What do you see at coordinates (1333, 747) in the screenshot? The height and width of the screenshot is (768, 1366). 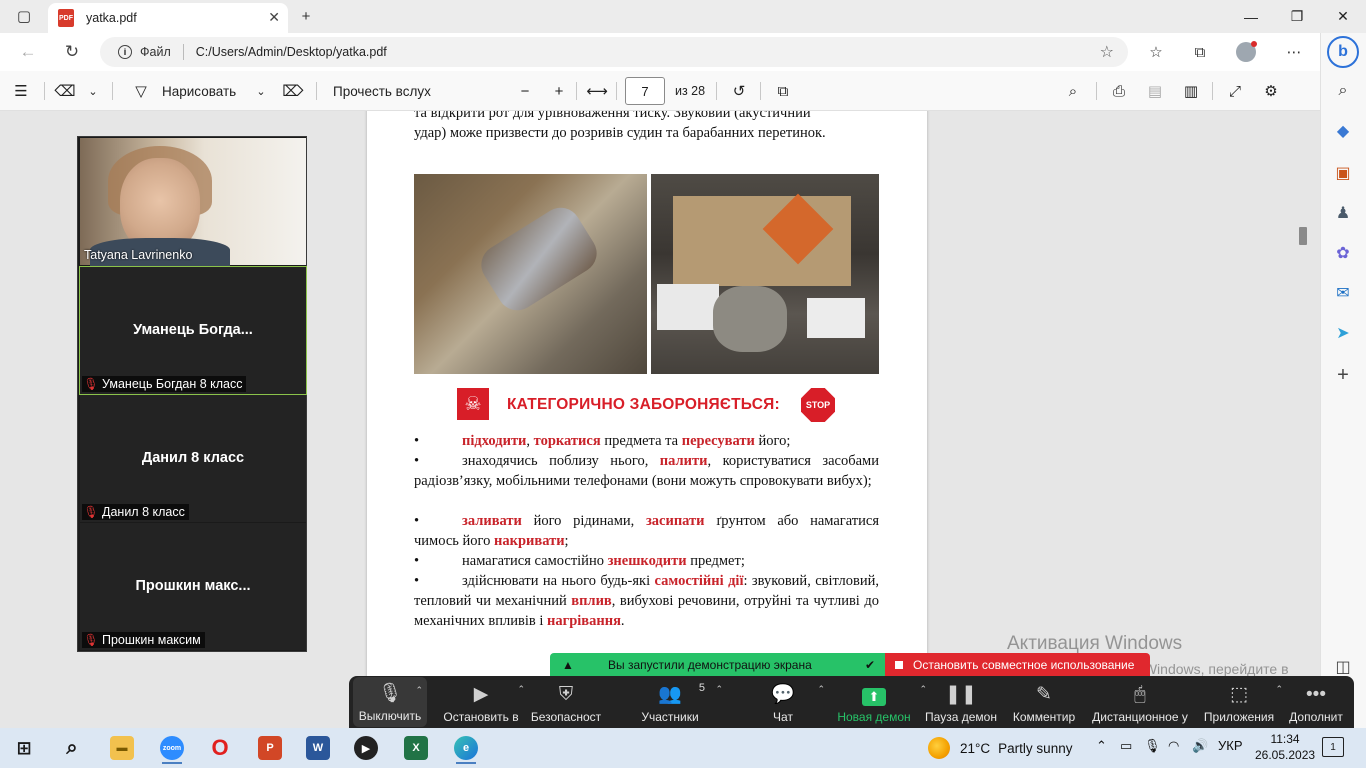 I see `notification-center-icon: 1` at bounding box center [1333, 747].